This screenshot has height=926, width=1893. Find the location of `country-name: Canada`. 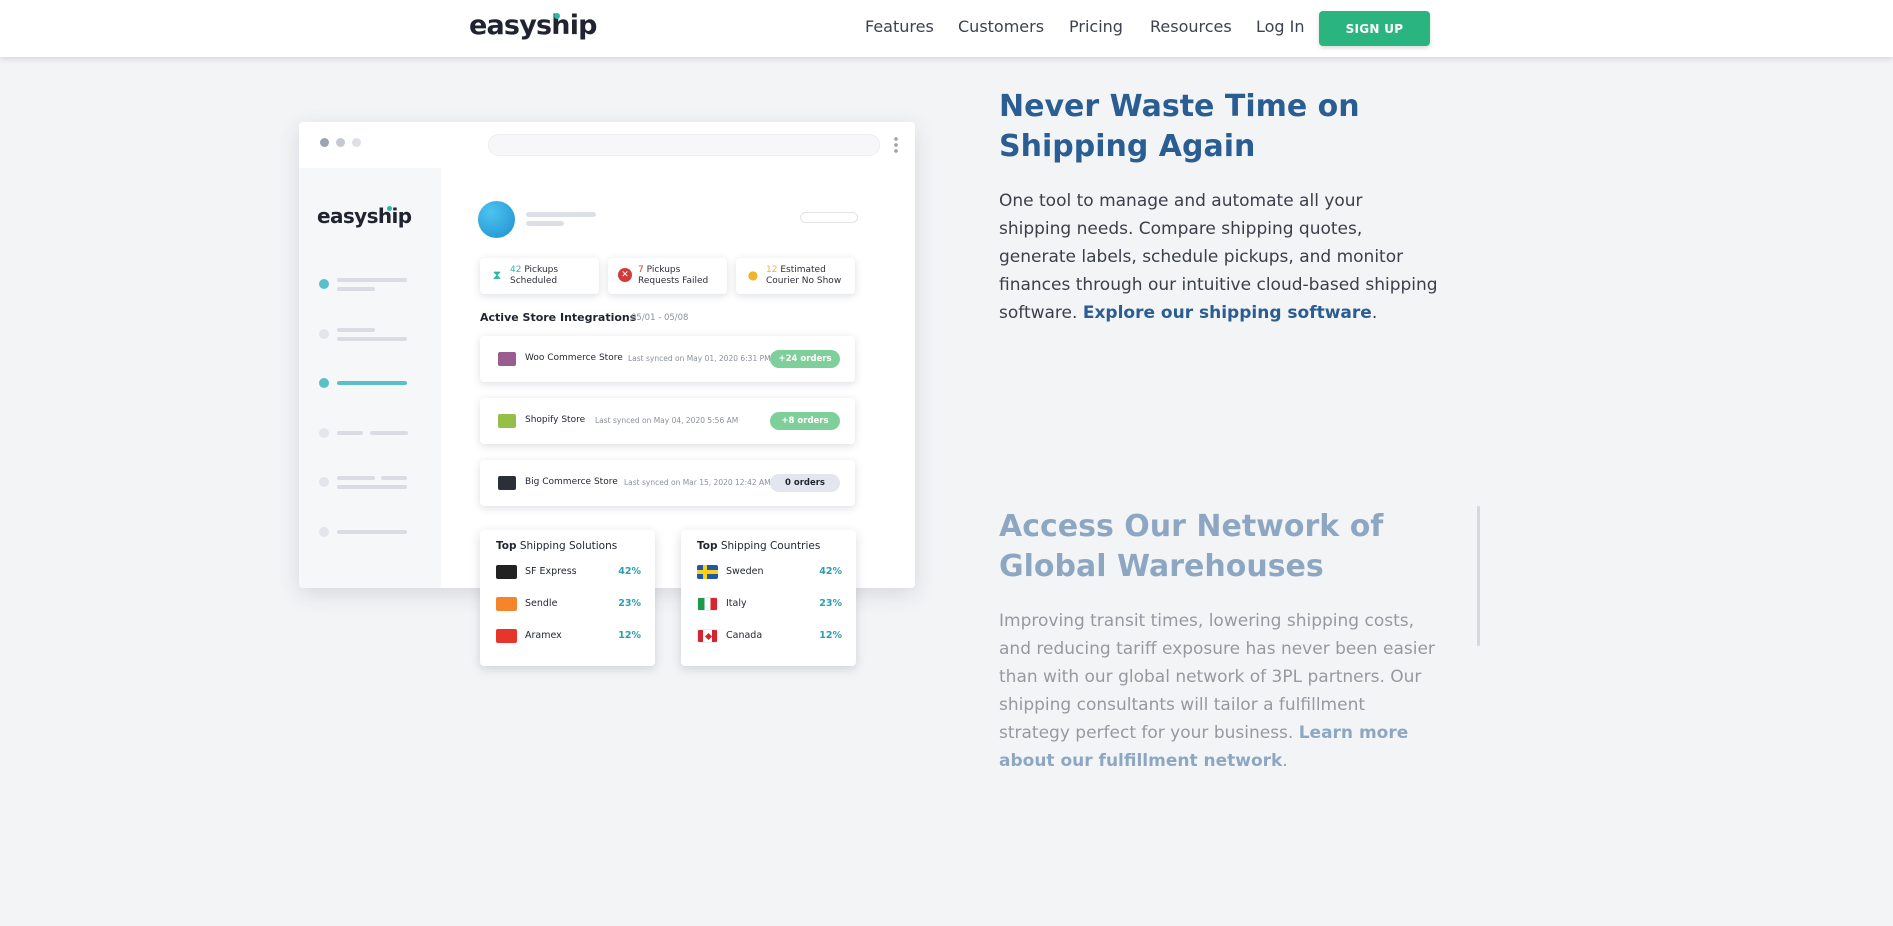

country-name: Canada is located at coordinates (744, 635).